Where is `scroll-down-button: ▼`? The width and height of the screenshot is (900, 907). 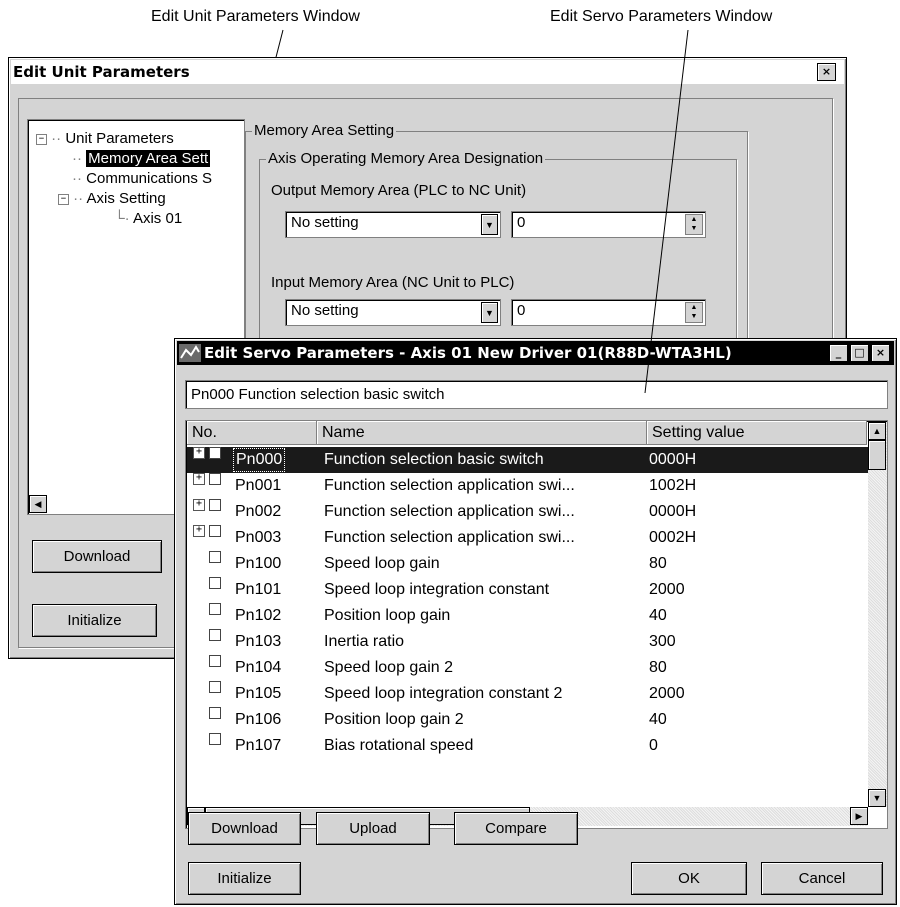
scroll-down-button: ▼ is located at coordinates (877, 798).